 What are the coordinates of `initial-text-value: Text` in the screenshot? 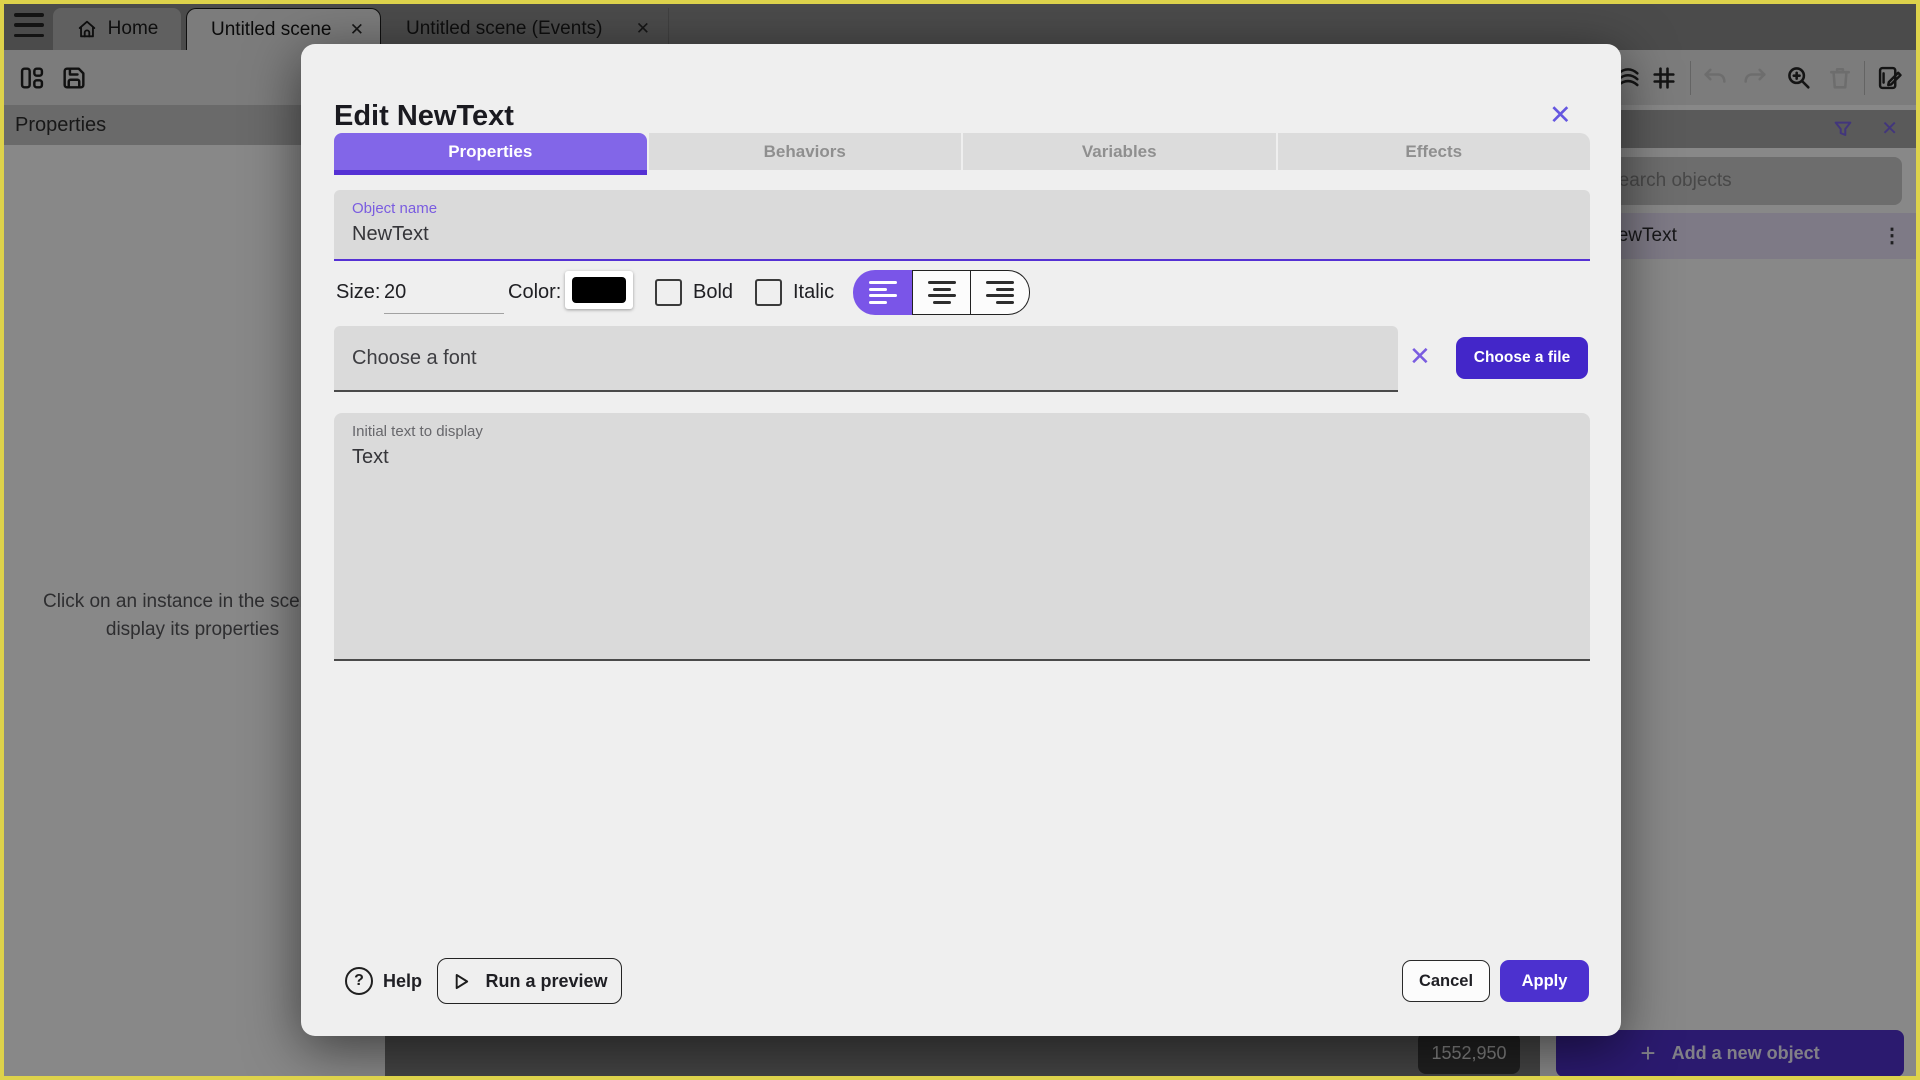 It's located at (370, 457).